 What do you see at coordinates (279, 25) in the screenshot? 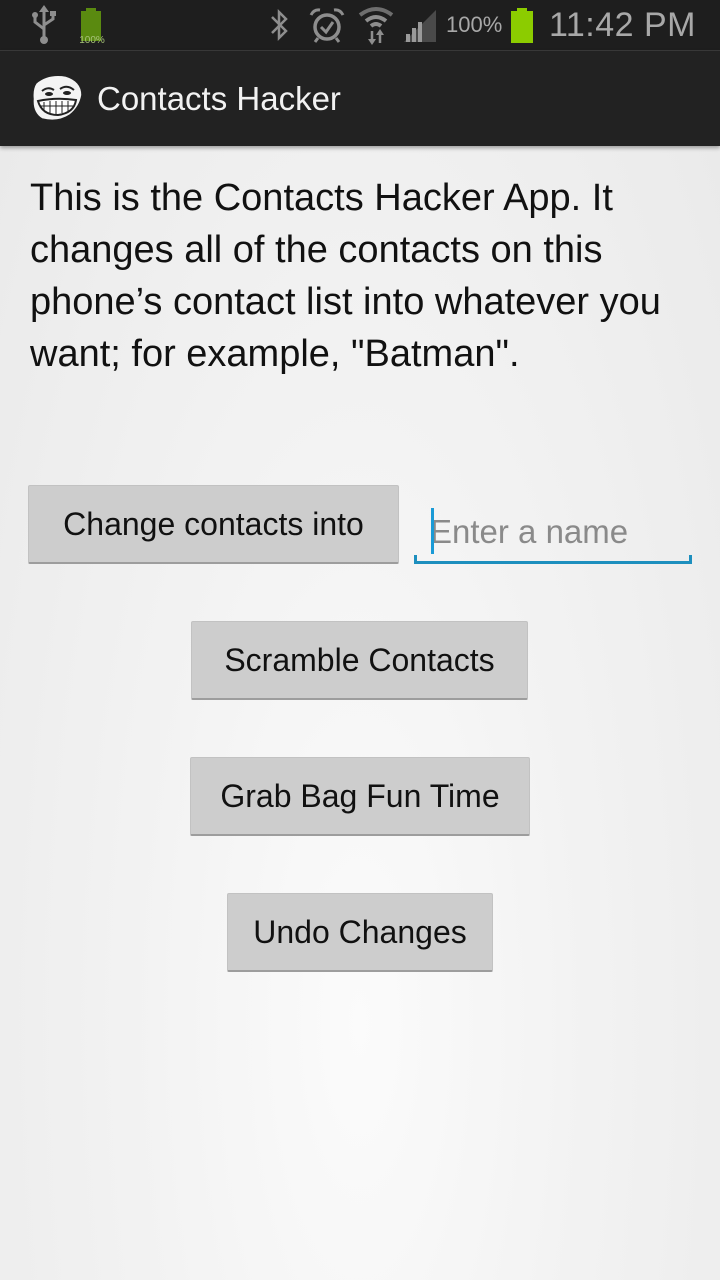
I see `bluetooth-icon` at bounding box center [279, 25].